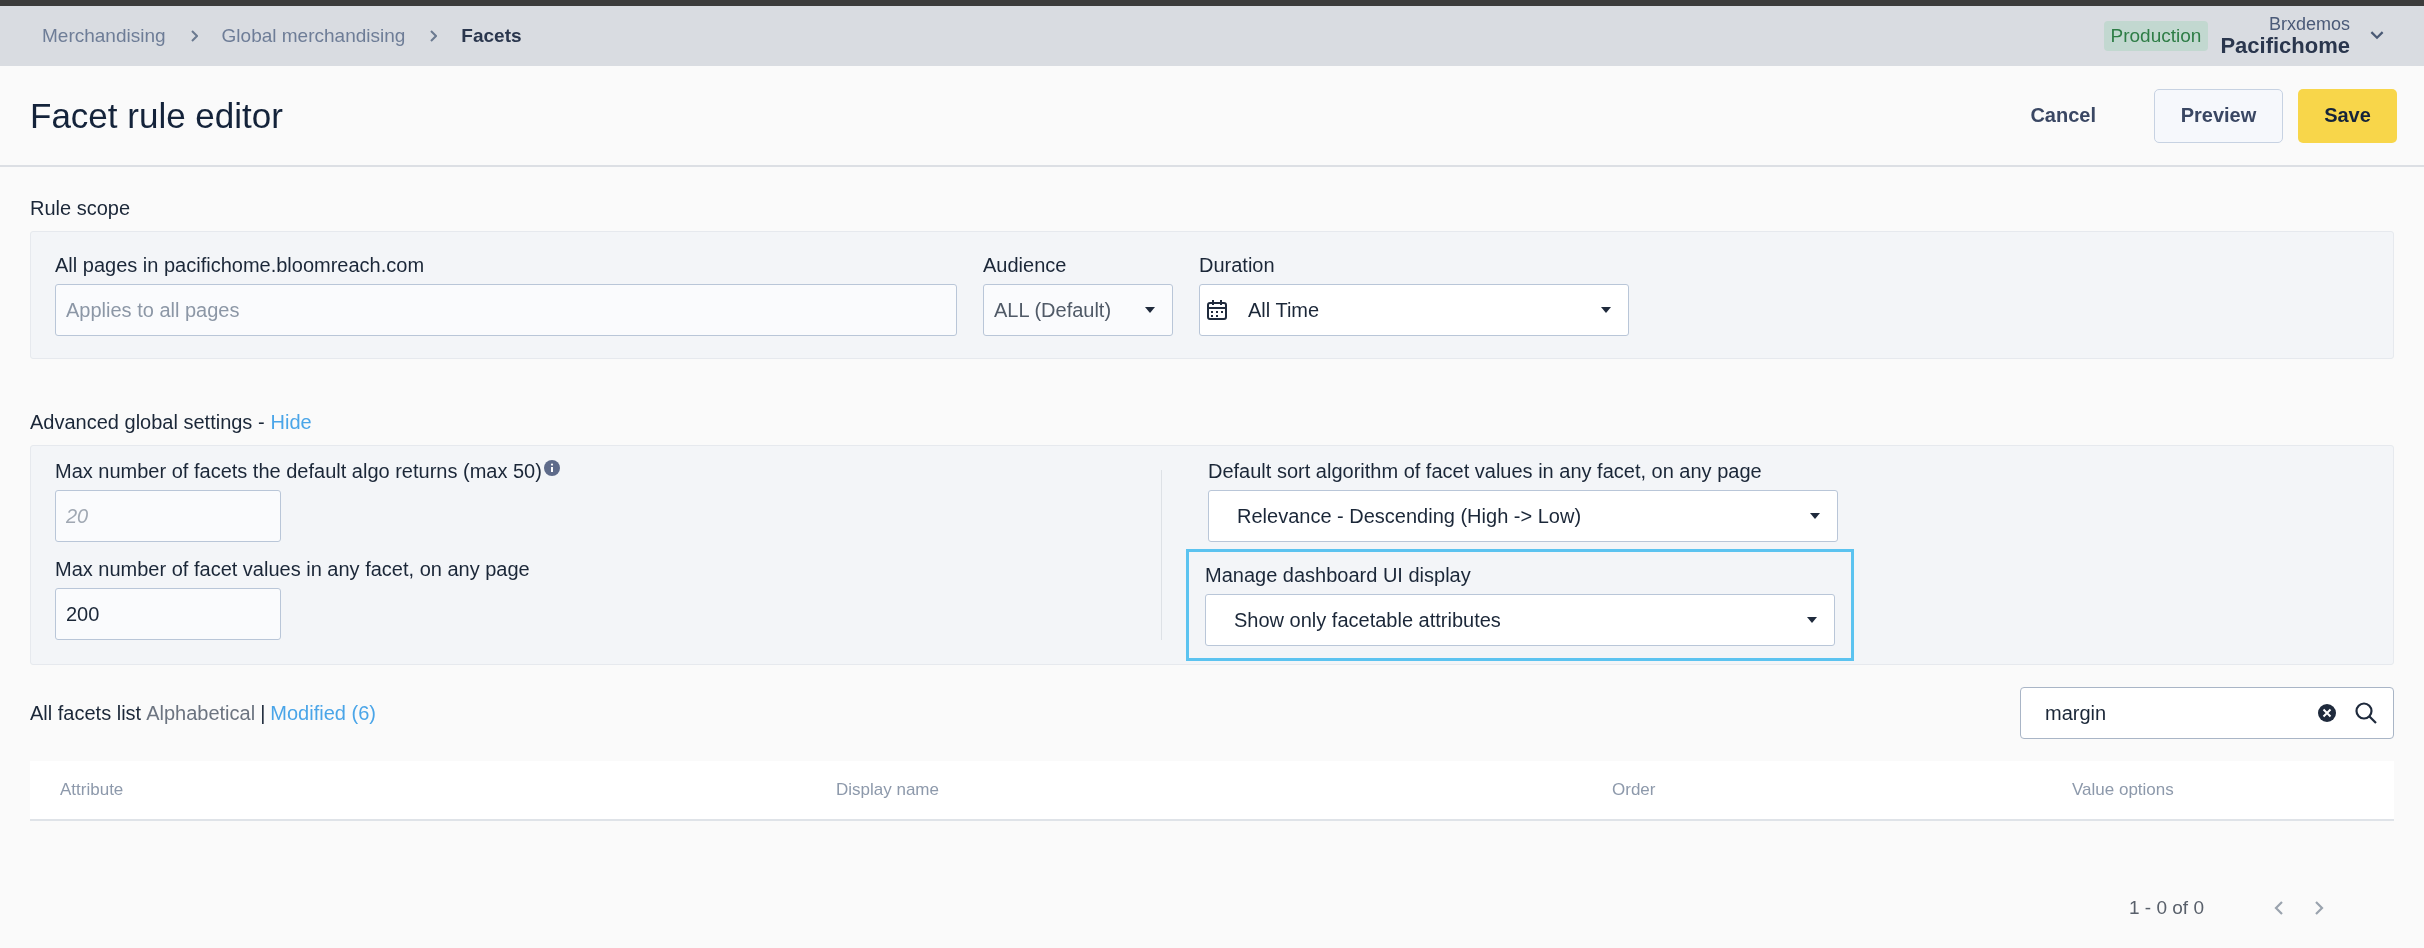 Image resolution: width=2424 pixels, height=948 pixels. Describe the element at coordinates (1485, 471) in the screenshot. I see `field-label: Default sort algorithm of facet values in any facet, on any page` at that location.